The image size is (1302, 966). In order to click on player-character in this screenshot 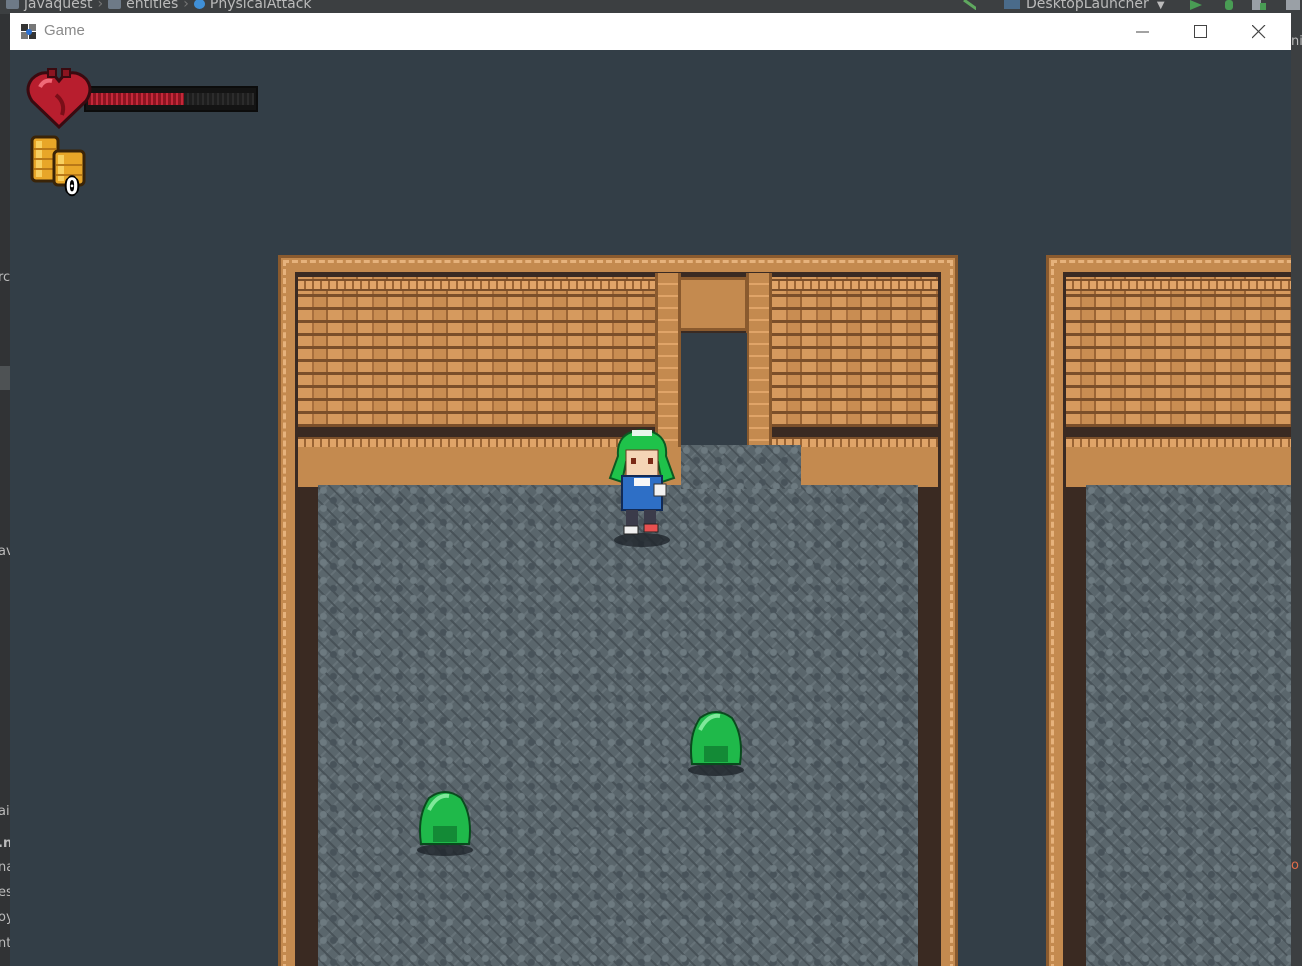, I will do `click(642, 487)`.